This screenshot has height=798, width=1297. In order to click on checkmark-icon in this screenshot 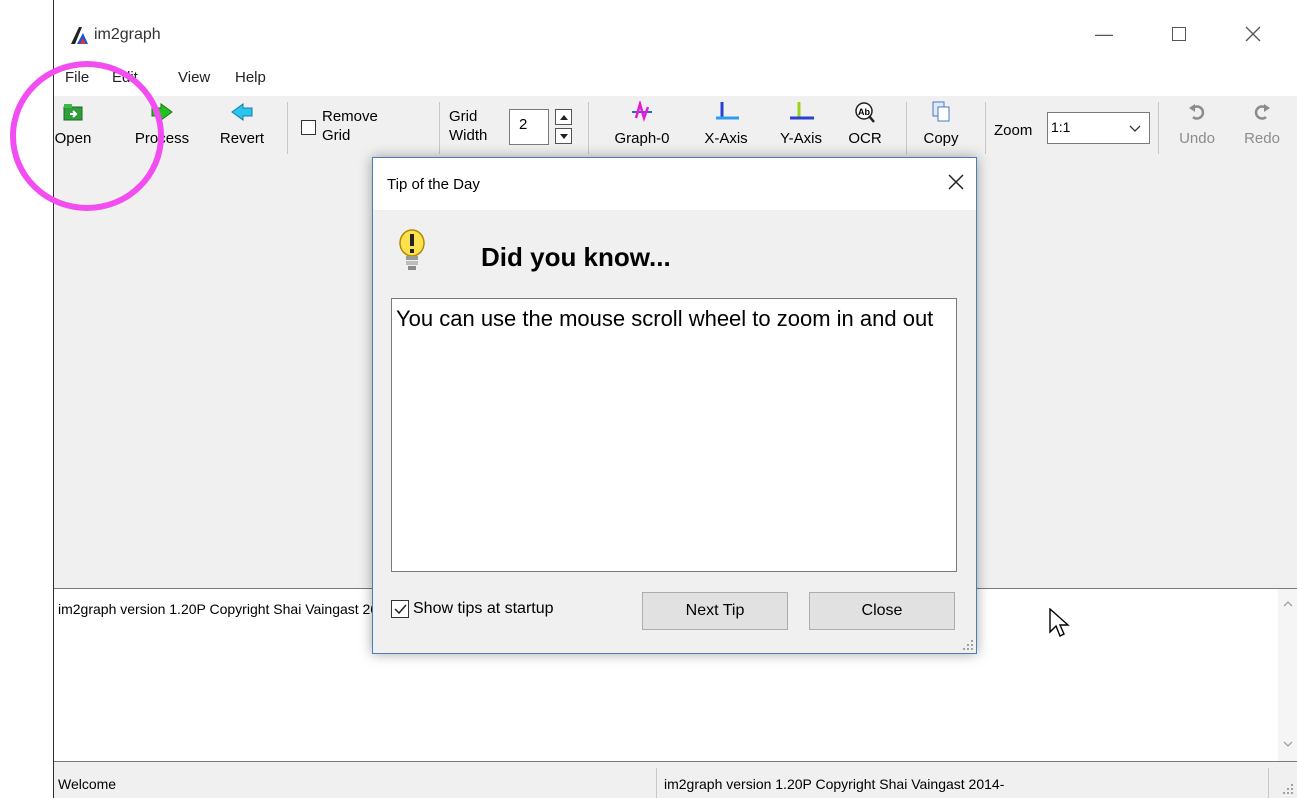, I will do `click(400, 609)`.